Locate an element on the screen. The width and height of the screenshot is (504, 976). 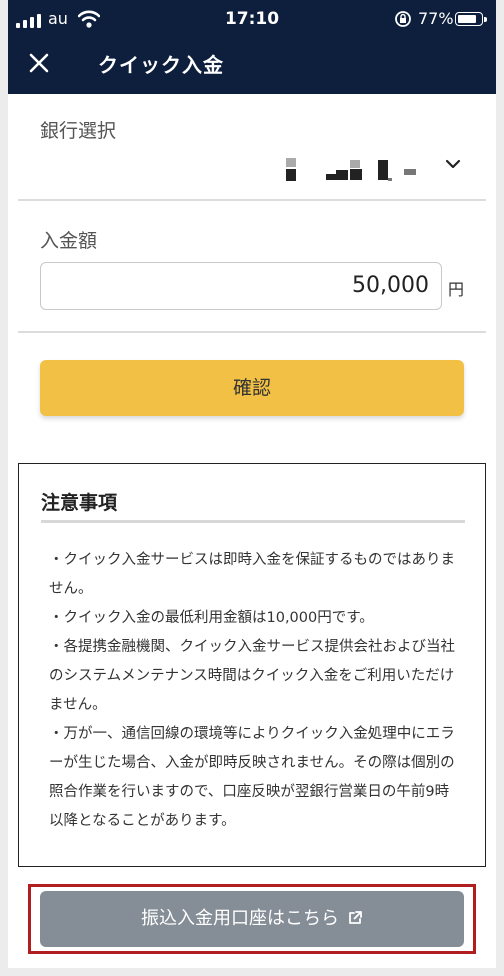
transfer-account-button: 振込入金用口座はこちら is located at coordinates (252, 919).